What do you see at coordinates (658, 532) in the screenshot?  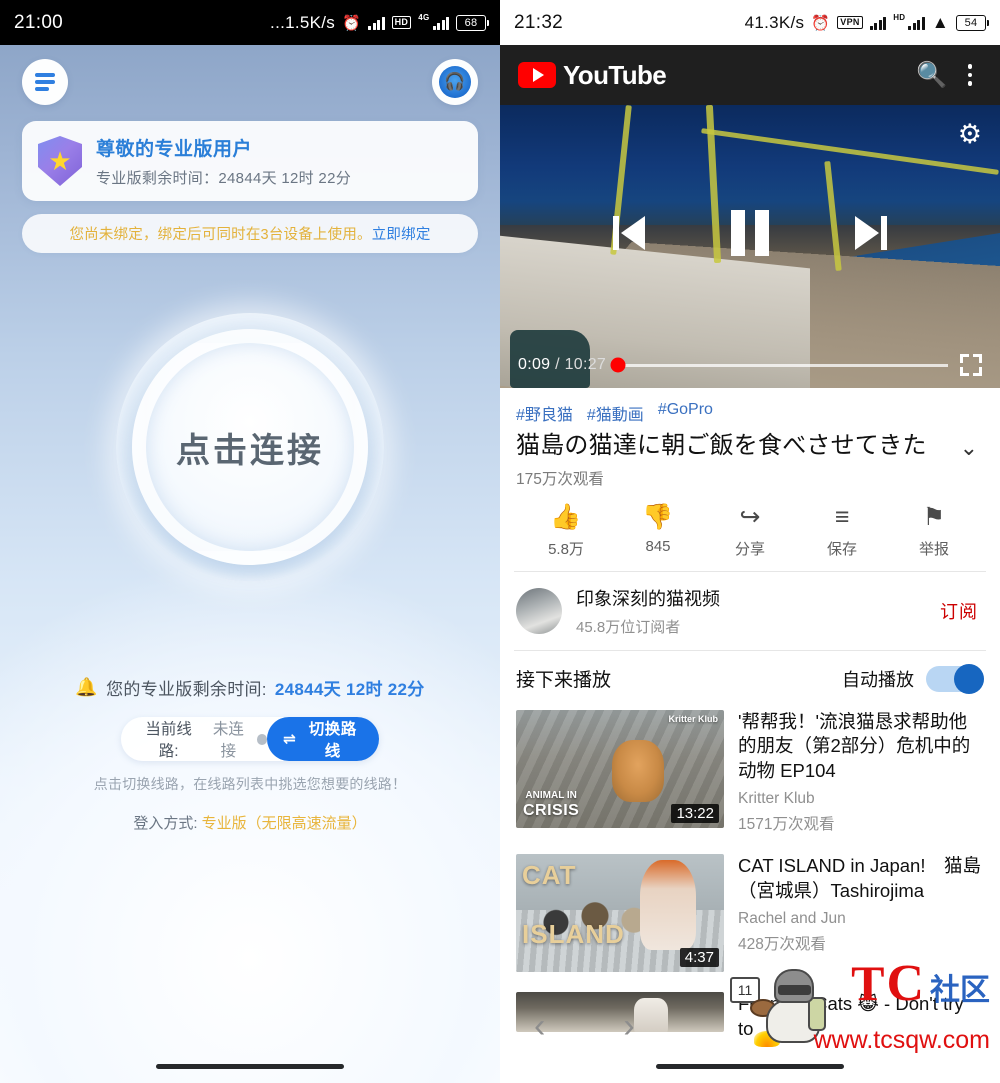 I see `dislike-button: 👎 845` at bounding box center [658, 532].